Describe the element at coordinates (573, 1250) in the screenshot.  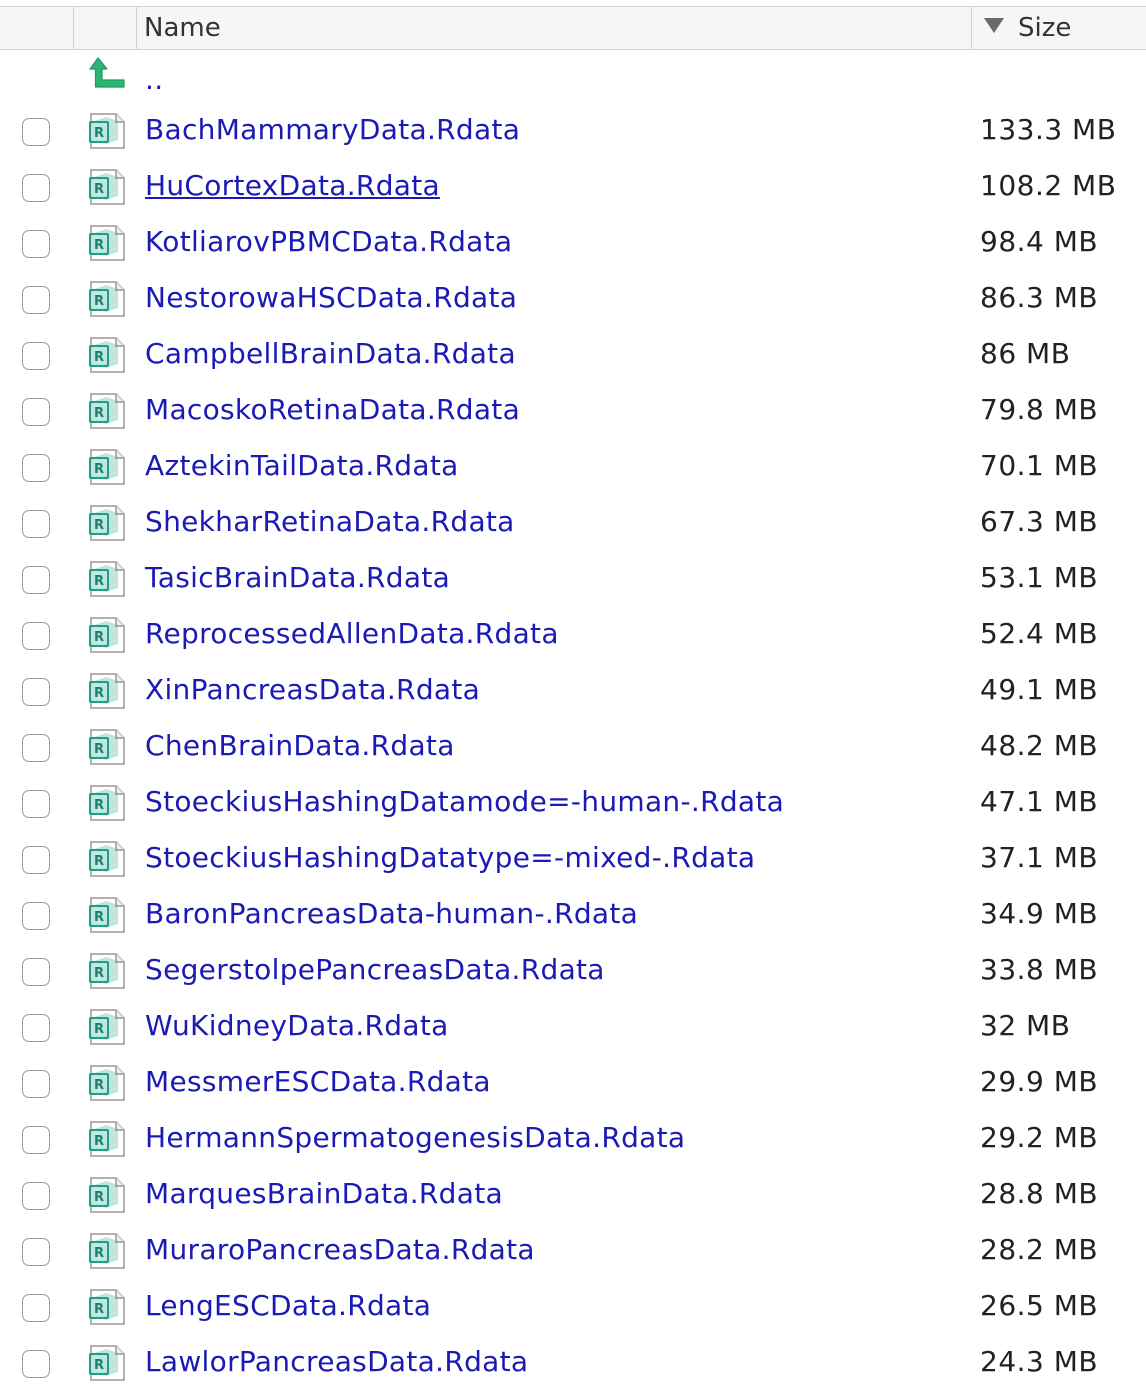
I see `file-row: R MuraroPancreasData.Rdata 28.2 MB` at that location.